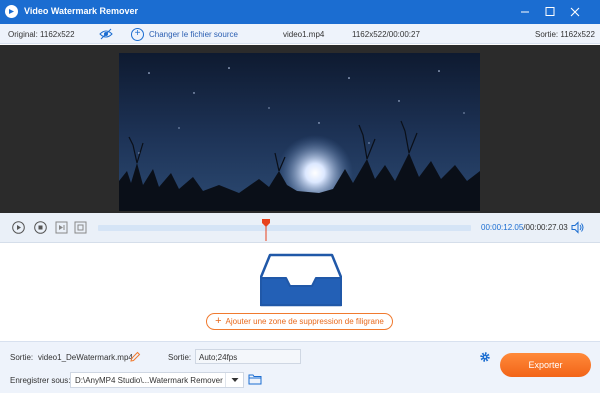  Describe the element at coordinates (578, 227) in the screenshot. I see `volume-icon` at that location.